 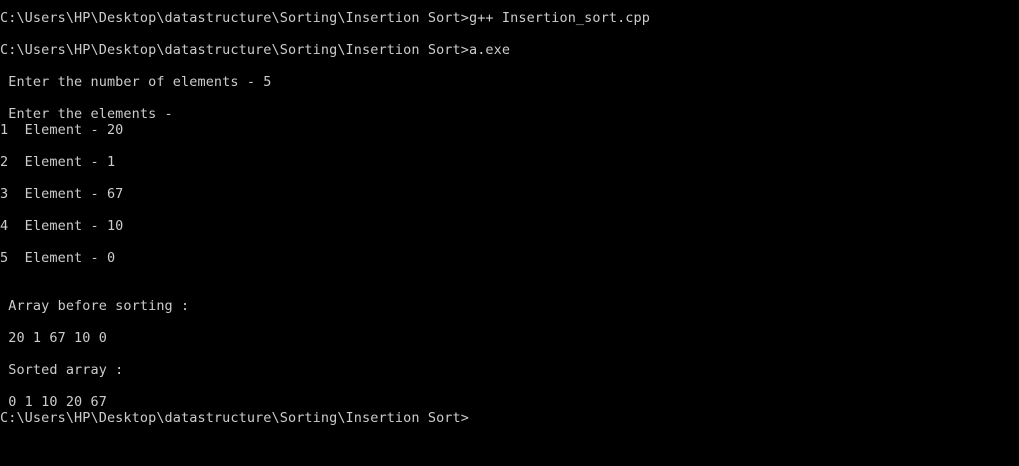 I want to click on sorted-array-heading: Sorted array :, so click(x=62, y=370).